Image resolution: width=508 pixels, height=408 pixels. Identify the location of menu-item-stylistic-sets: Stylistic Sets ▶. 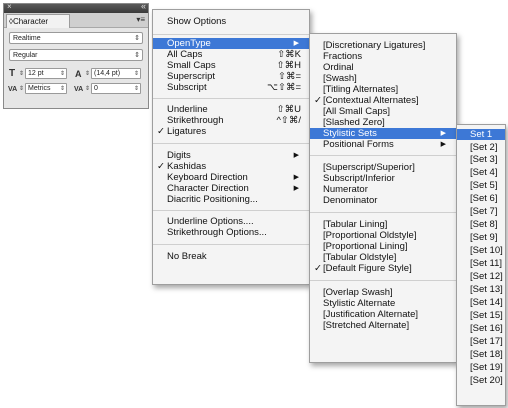
(383, 133).